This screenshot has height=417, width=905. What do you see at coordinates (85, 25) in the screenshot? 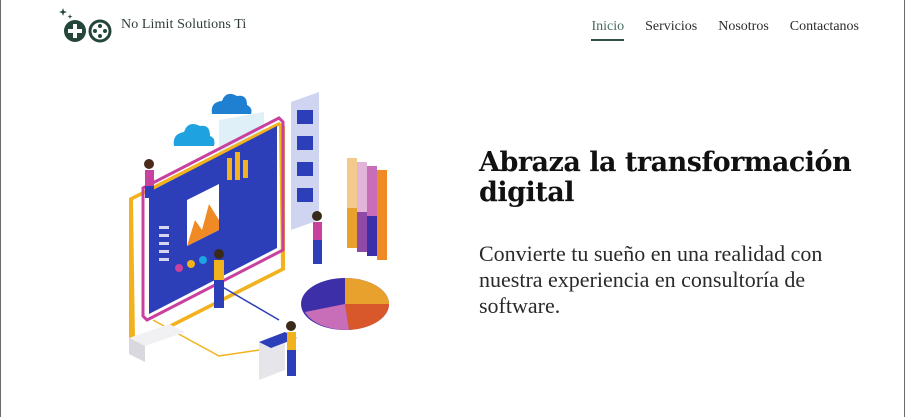
I see `gamepad-icon` at bounding box center [85, 25].